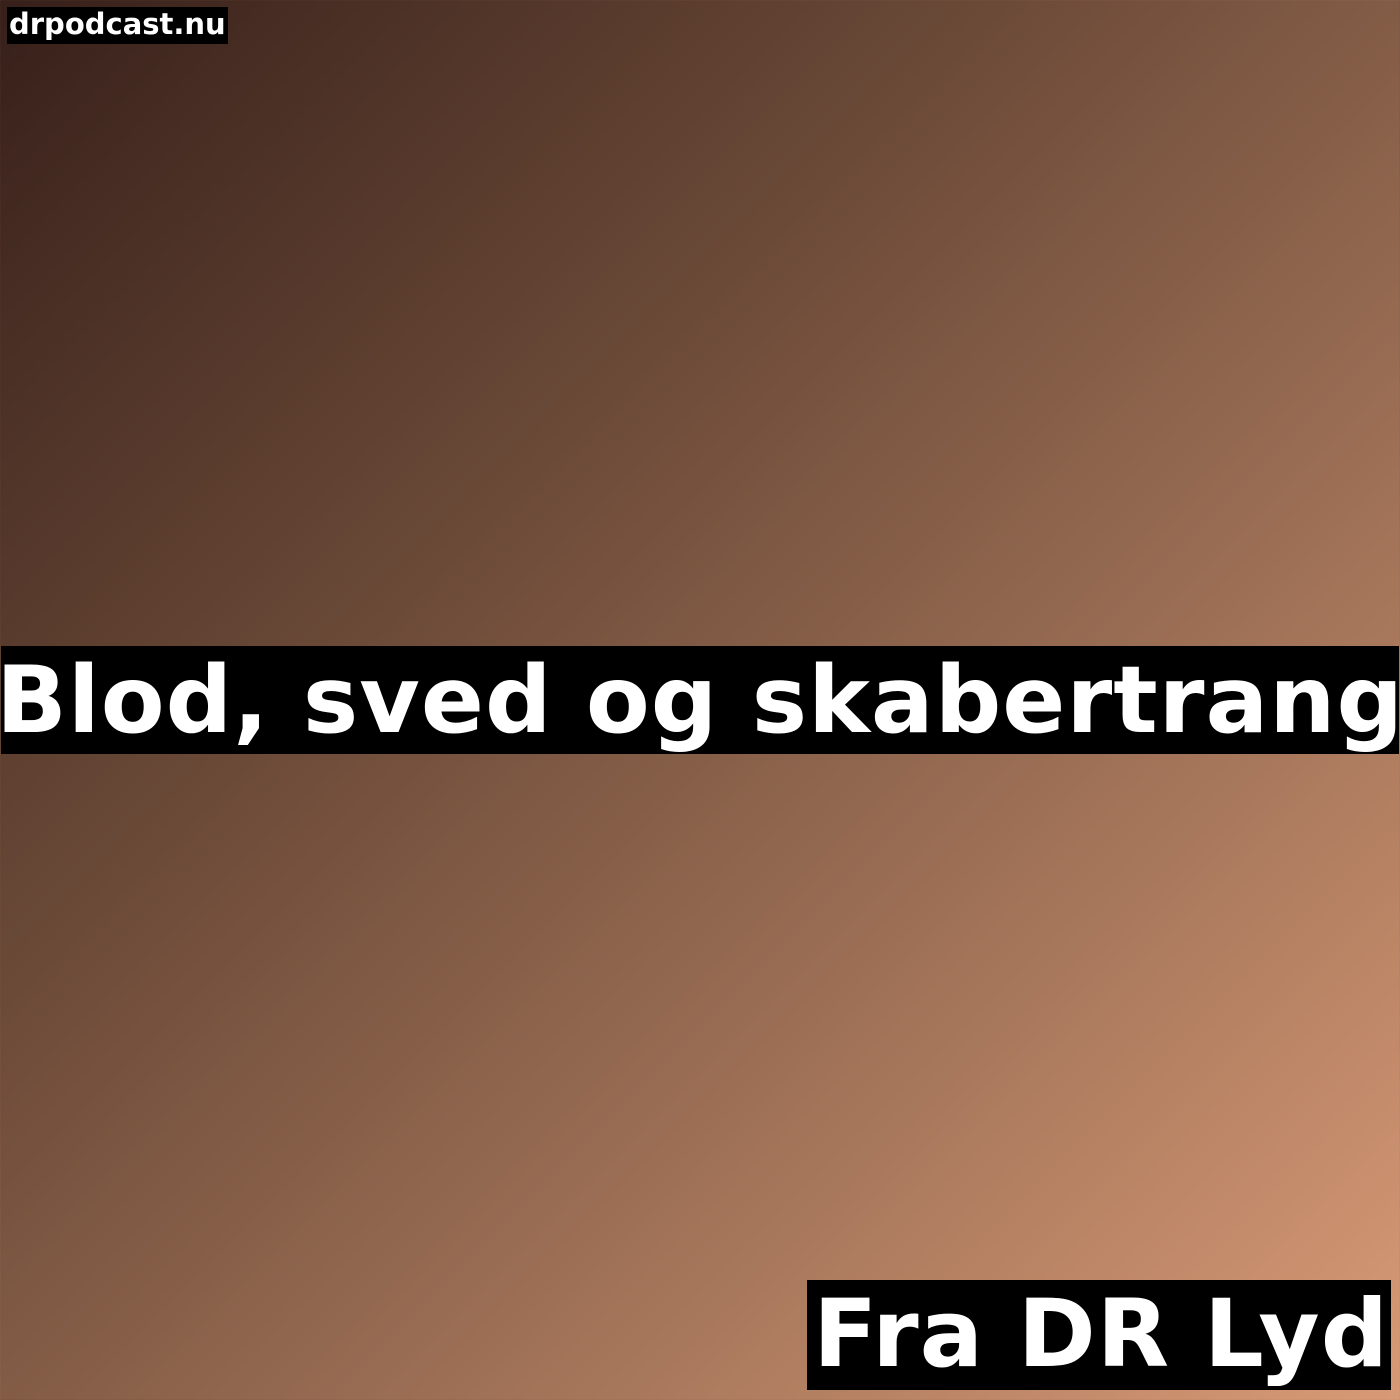  What do you see at coordinates (700, 699) in the screenshot?
I see `podcast-title: Blod, sved og skabertrang` at bounding box center [700, 699].